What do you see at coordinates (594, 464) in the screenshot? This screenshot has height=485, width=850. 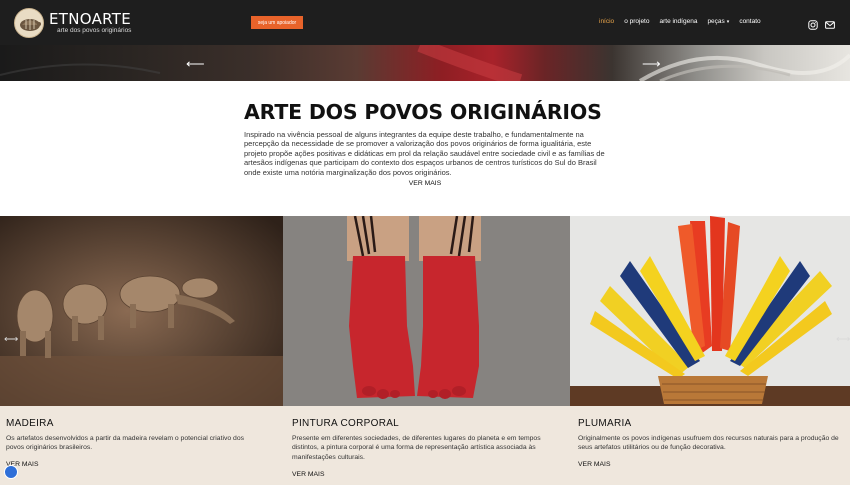 I see `card-plumaria-more-link: VER MAIS` at bounding box center [594, 464].